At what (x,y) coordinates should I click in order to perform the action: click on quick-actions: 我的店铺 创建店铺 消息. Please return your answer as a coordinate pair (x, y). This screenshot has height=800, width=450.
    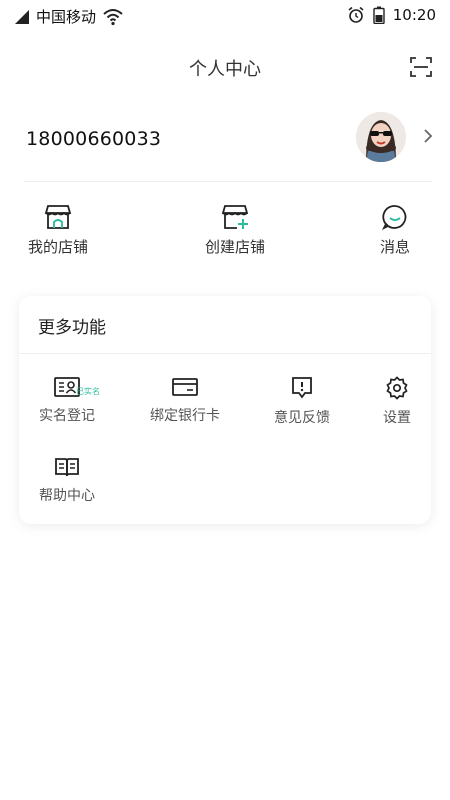
    Looking at the image, I should click on (225, 236).